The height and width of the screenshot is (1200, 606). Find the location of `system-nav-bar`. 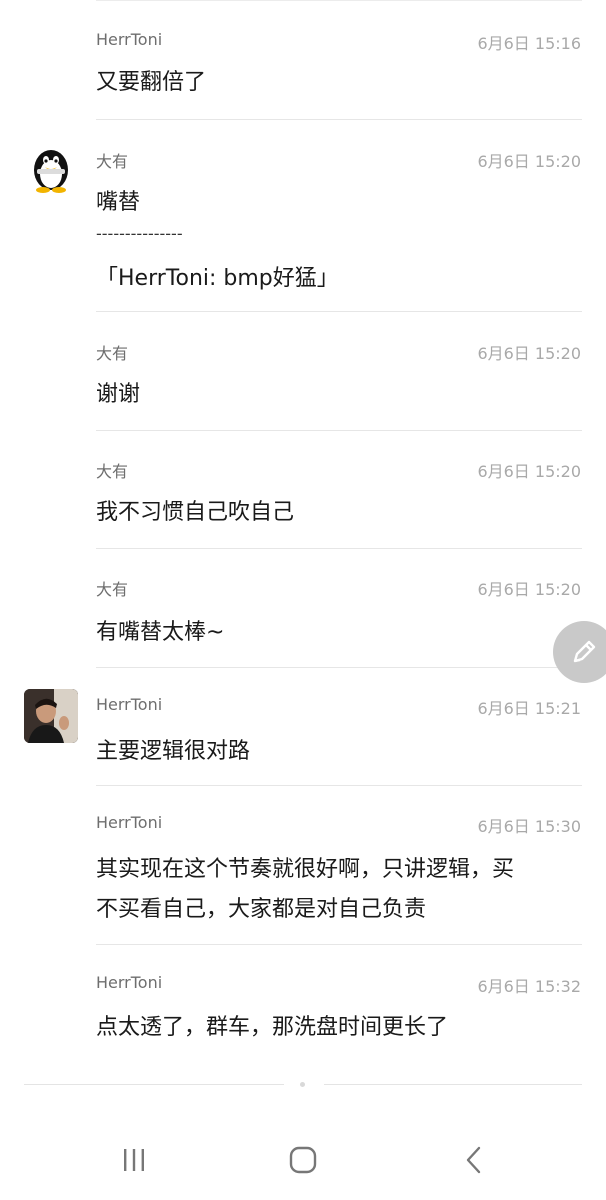

system-nav-bar is located at coordinates (303, 1160).